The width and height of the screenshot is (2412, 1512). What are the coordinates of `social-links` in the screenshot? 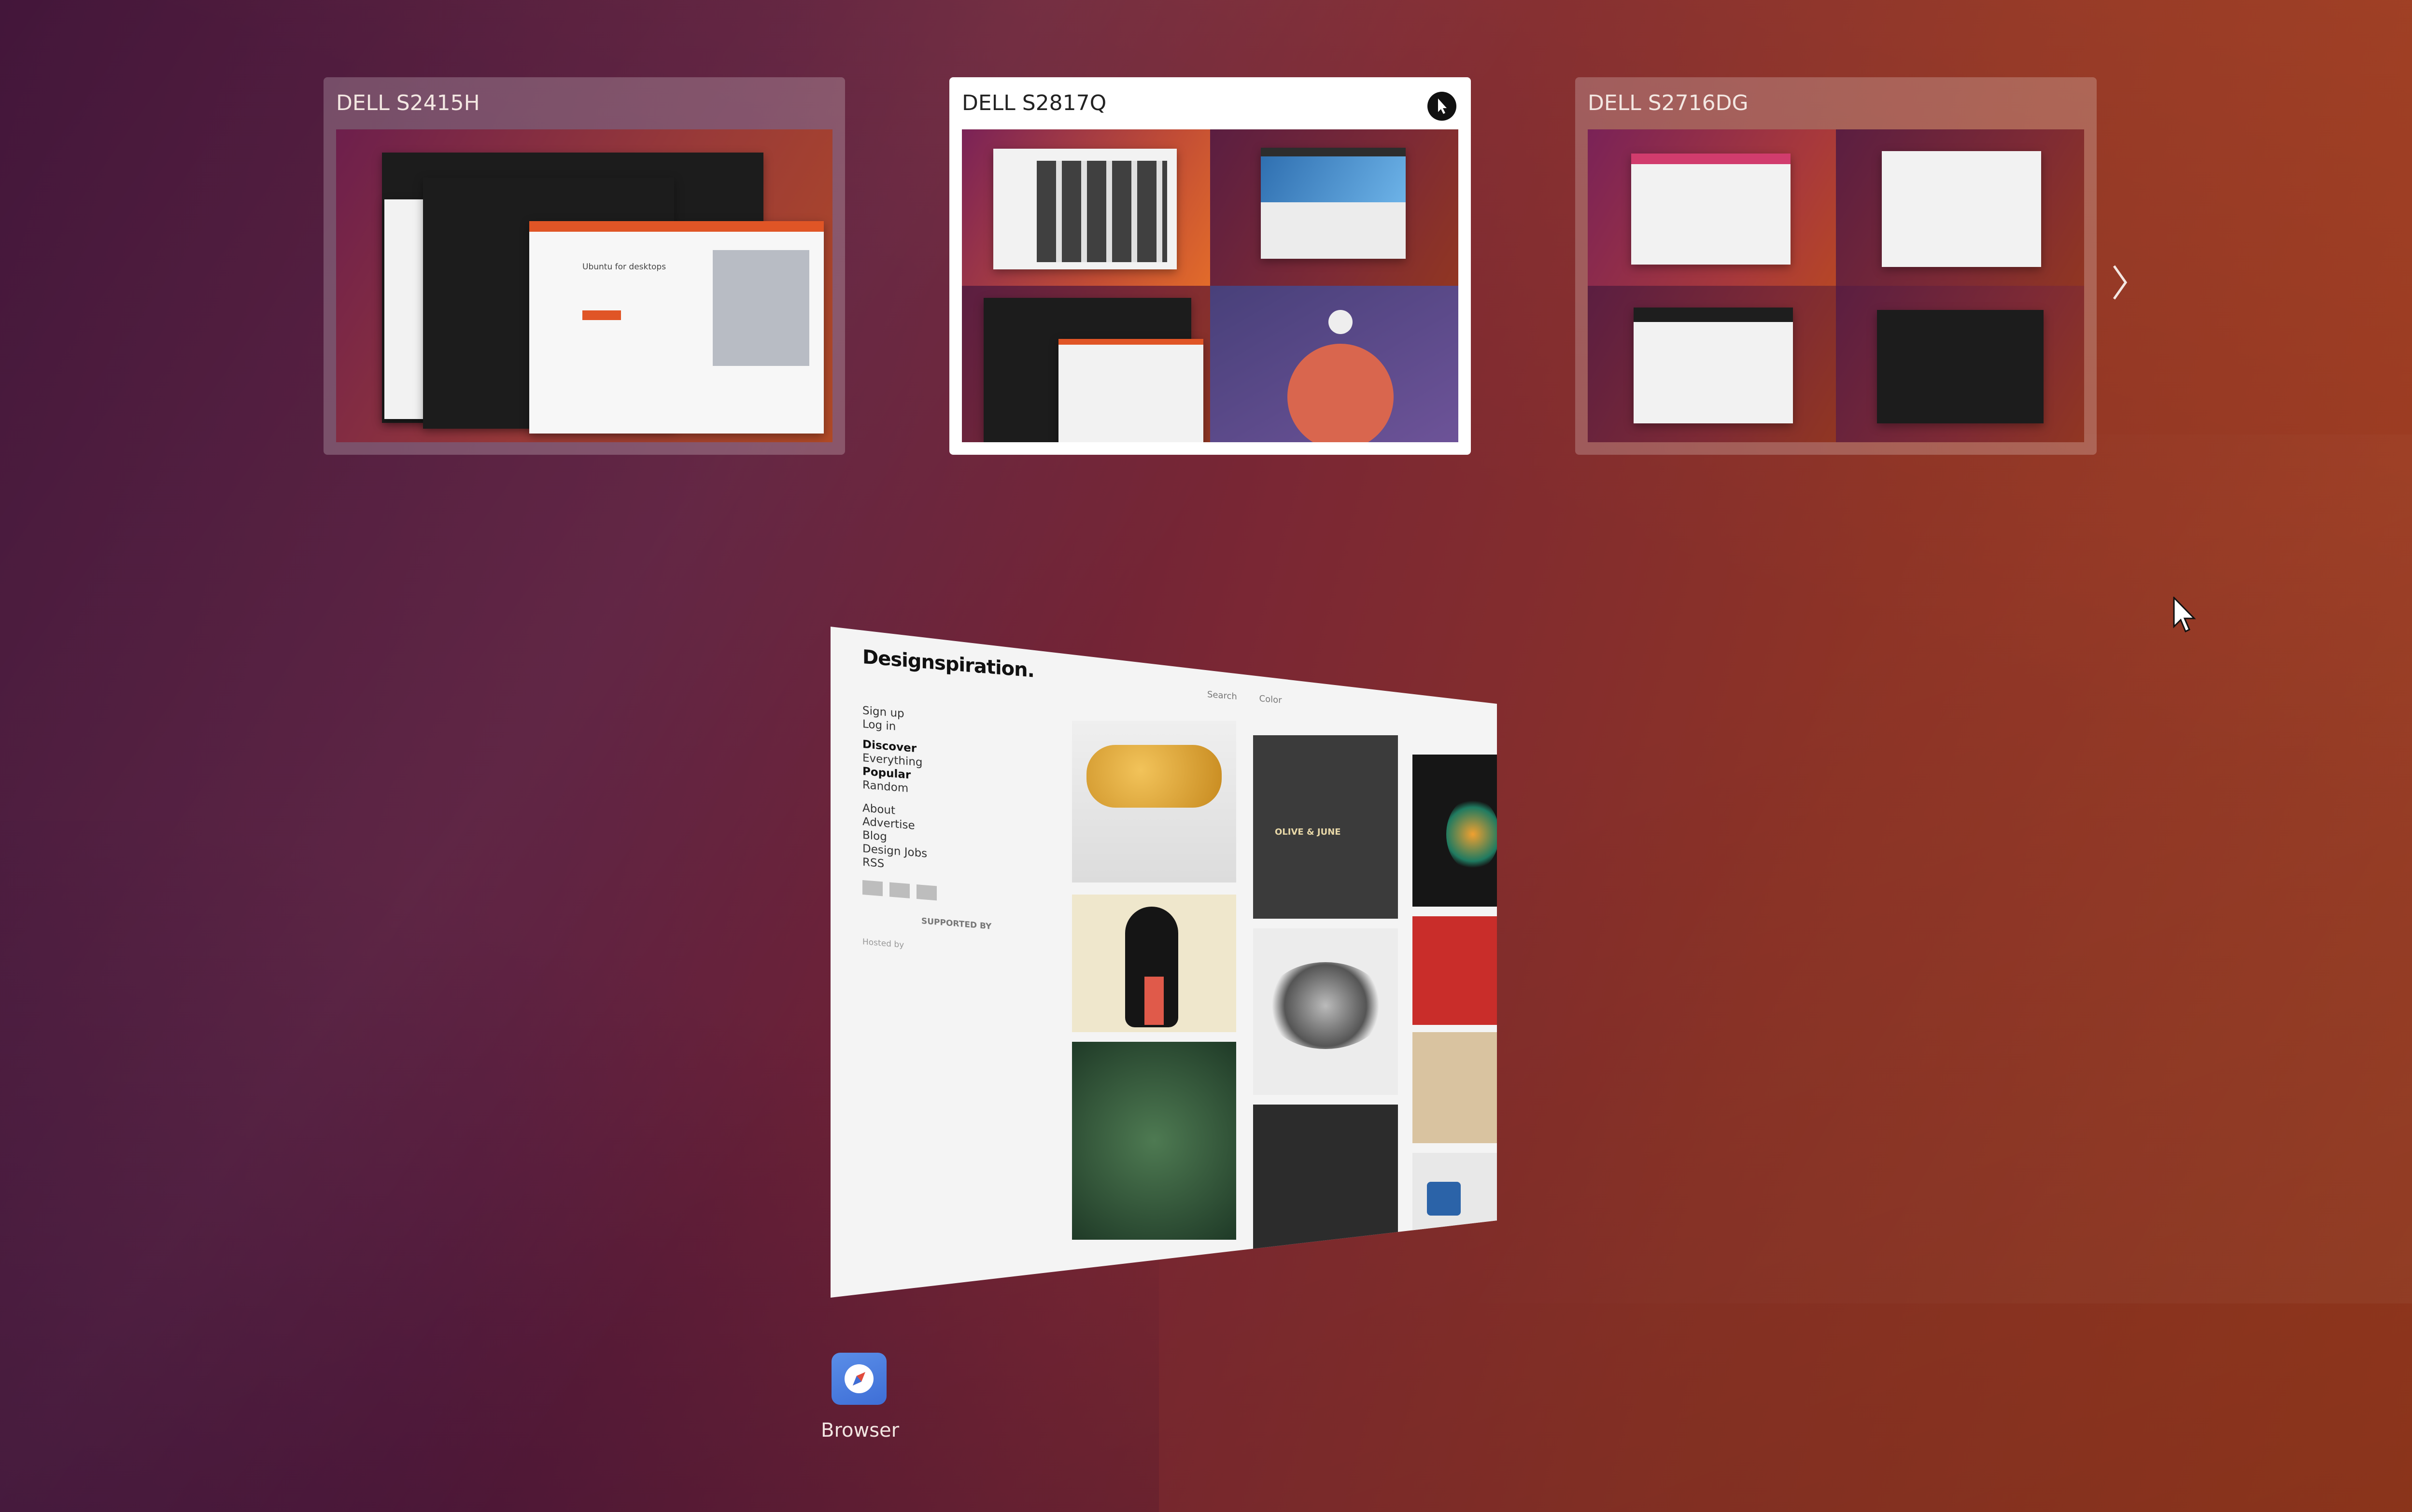 It's located at (899, 891).